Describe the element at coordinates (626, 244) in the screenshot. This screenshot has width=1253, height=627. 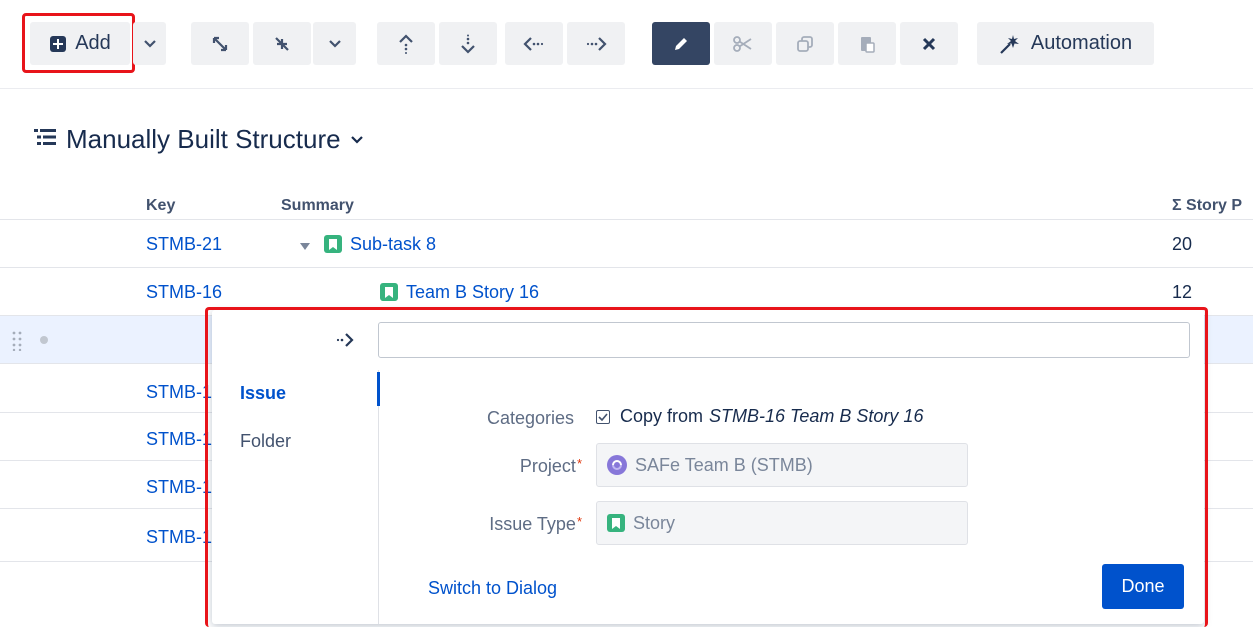
I see `table-row: STMB-21 Sub-task 8 20` at that location.